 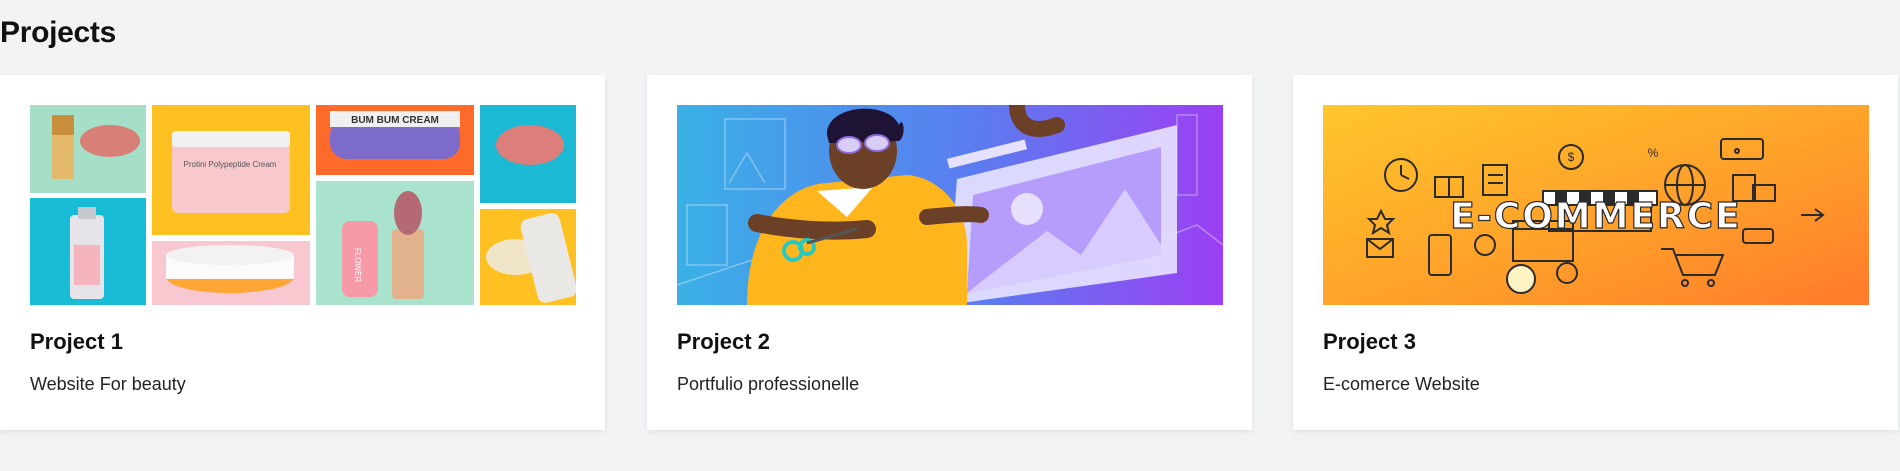 What do you see at coordinates (58, 32) in the screenshot?
I see `page-title: Projects` at bounding box center [58, 32].